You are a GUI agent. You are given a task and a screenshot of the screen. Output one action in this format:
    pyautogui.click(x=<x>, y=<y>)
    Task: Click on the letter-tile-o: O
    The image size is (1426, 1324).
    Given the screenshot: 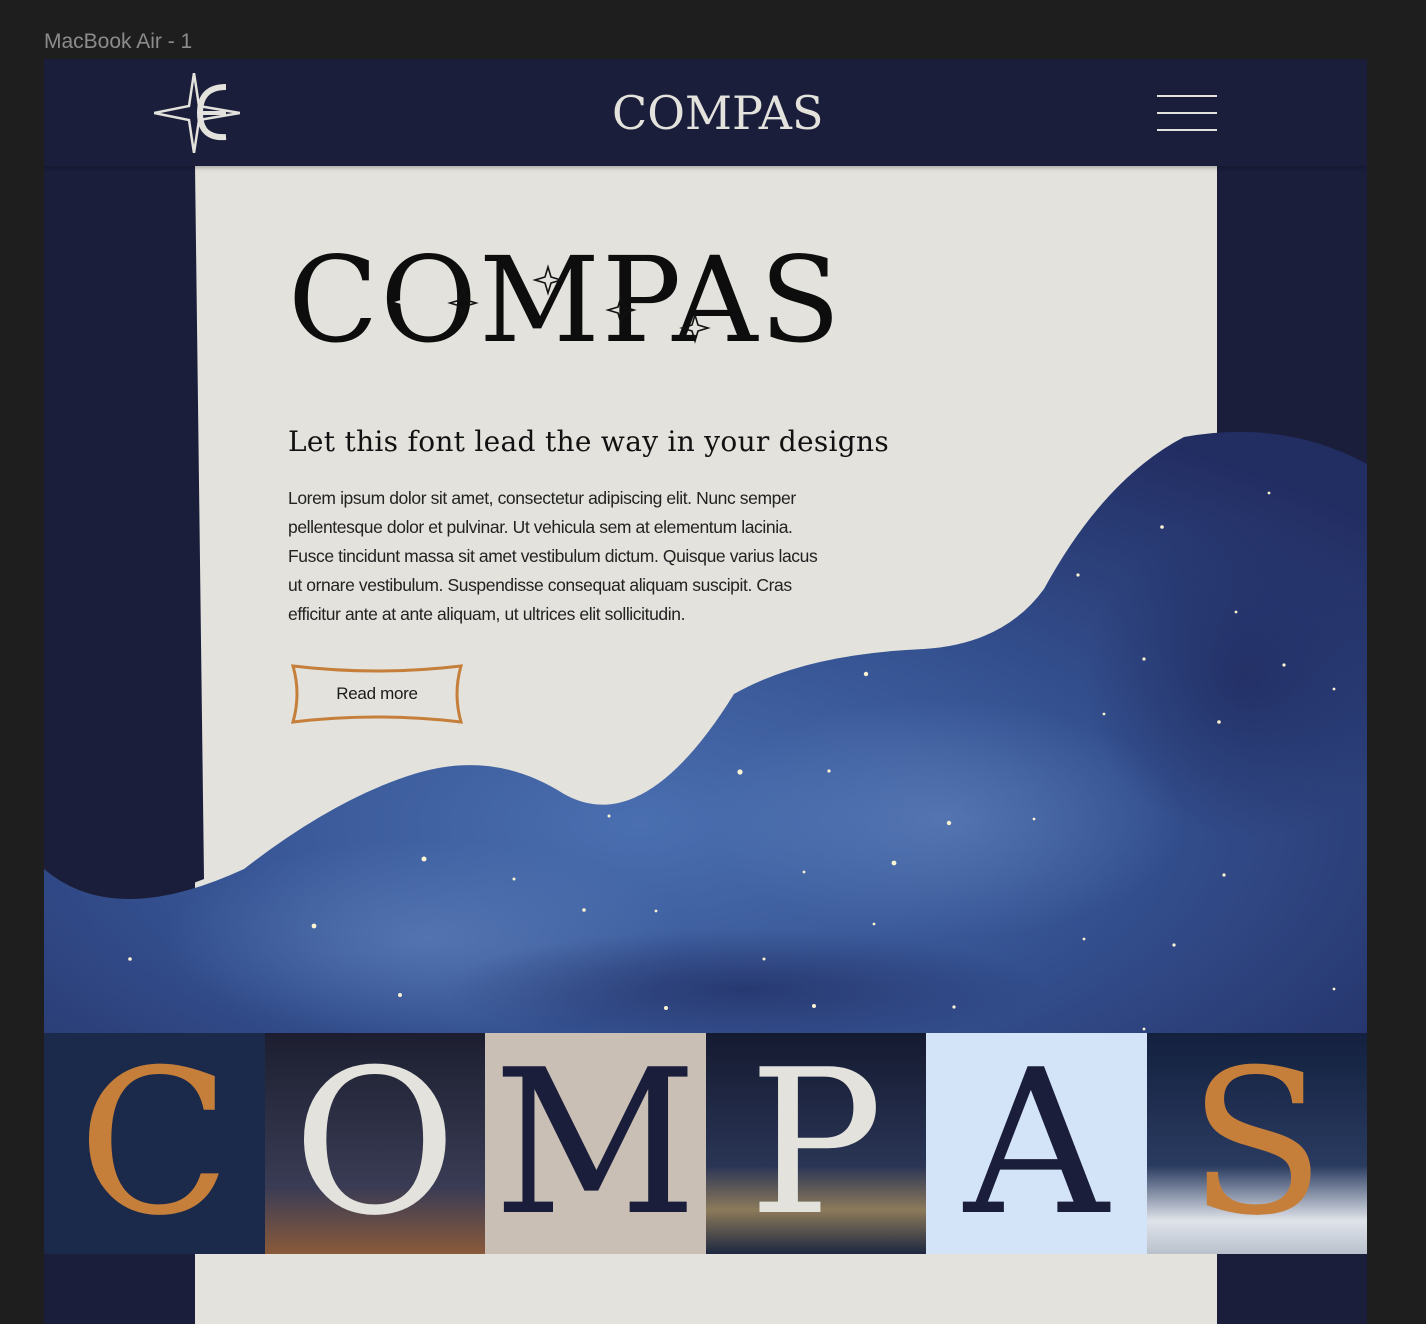 What is the action you would take?
    pyautogui.click(x=374, y=1143)
    